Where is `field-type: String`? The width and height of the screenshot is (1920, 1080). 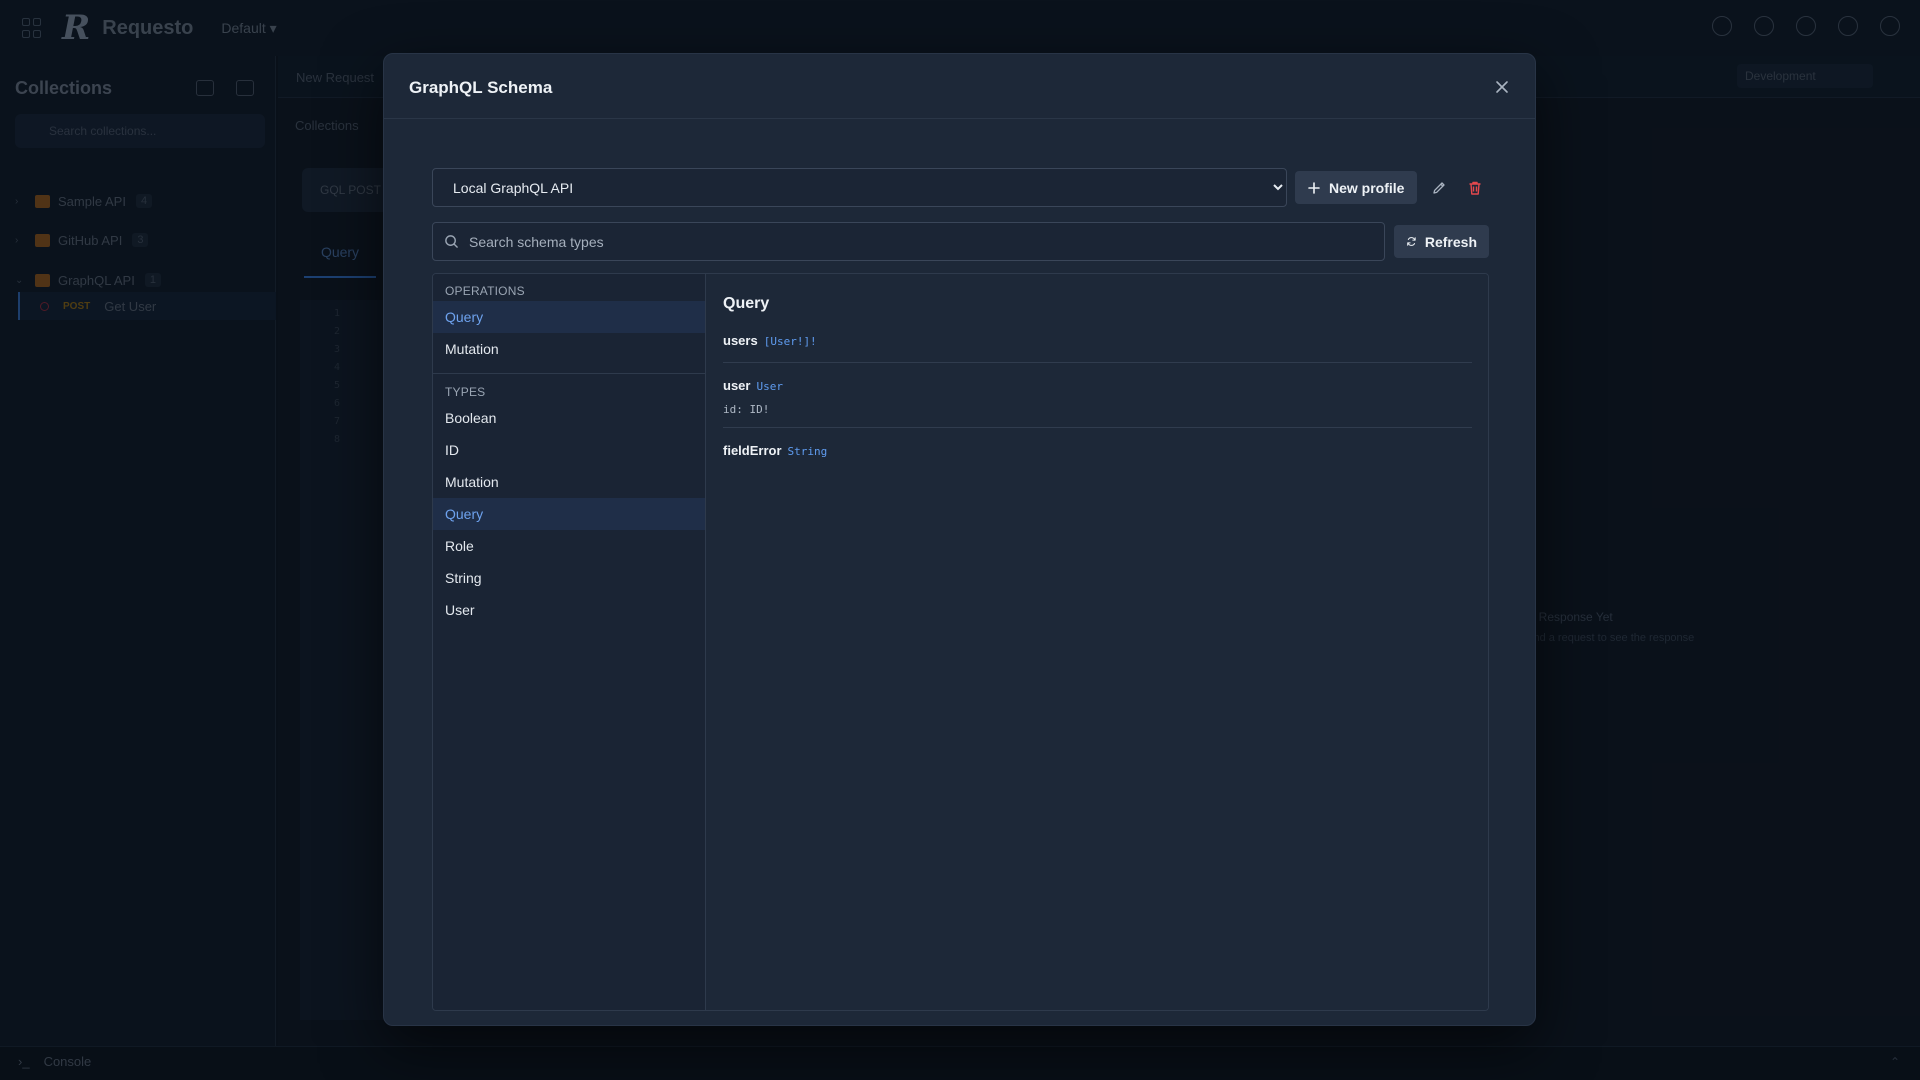
field-type: String is located at coordinates (808, 451).